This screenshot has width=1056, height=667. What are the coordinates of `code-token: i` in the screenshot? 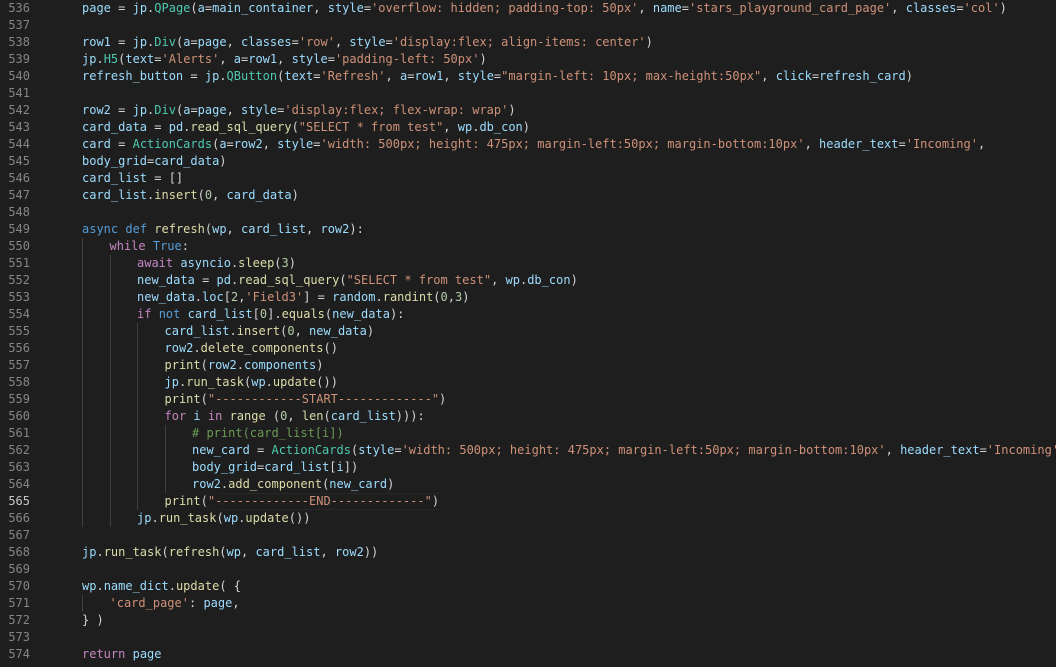 It's located at (197, 416).